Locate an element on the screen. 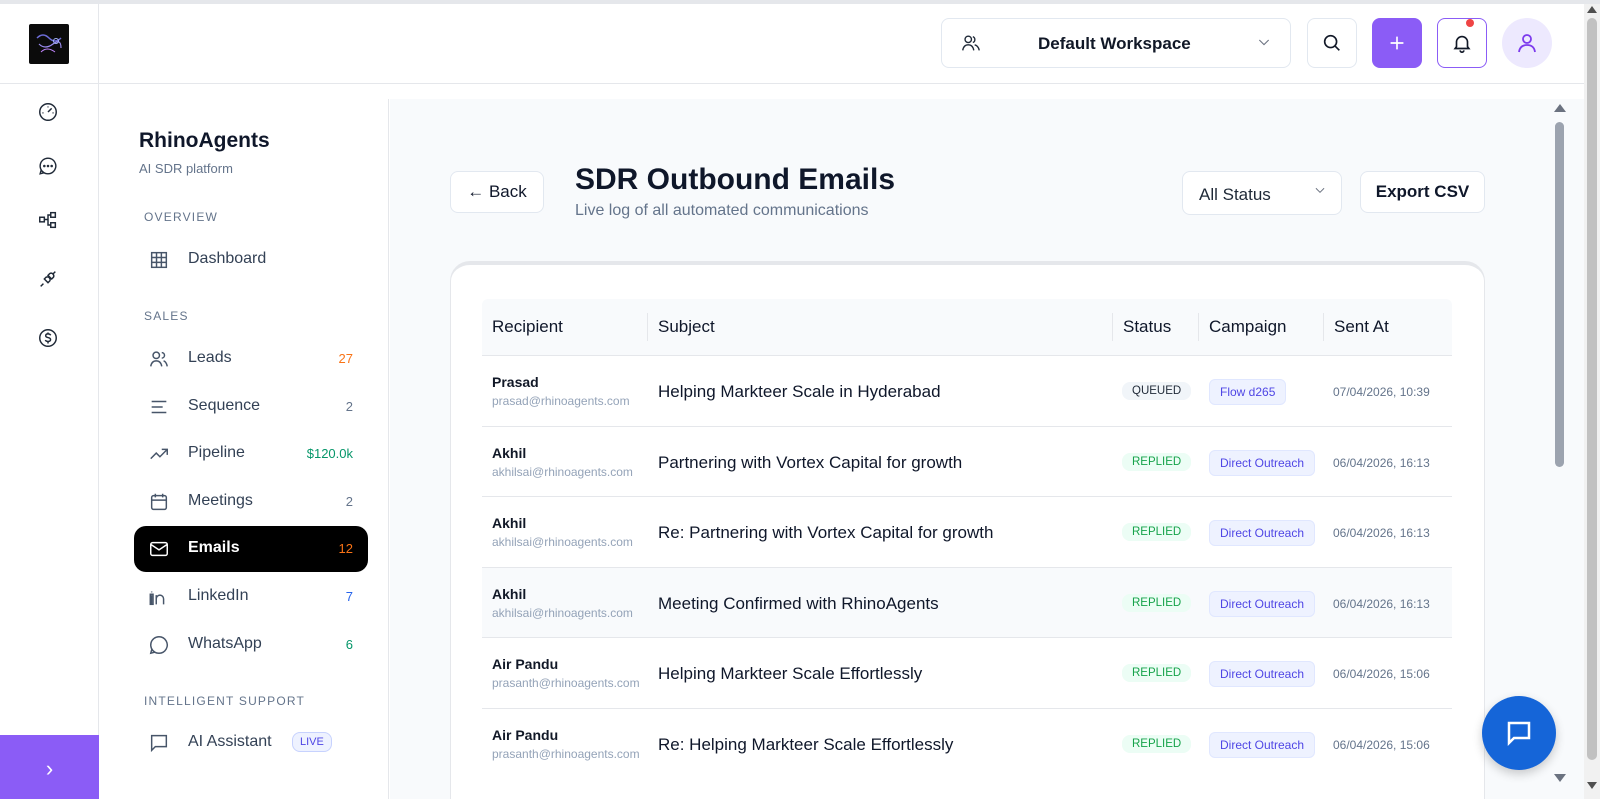  content-scrollbar is located at coordinates (1559, 451).